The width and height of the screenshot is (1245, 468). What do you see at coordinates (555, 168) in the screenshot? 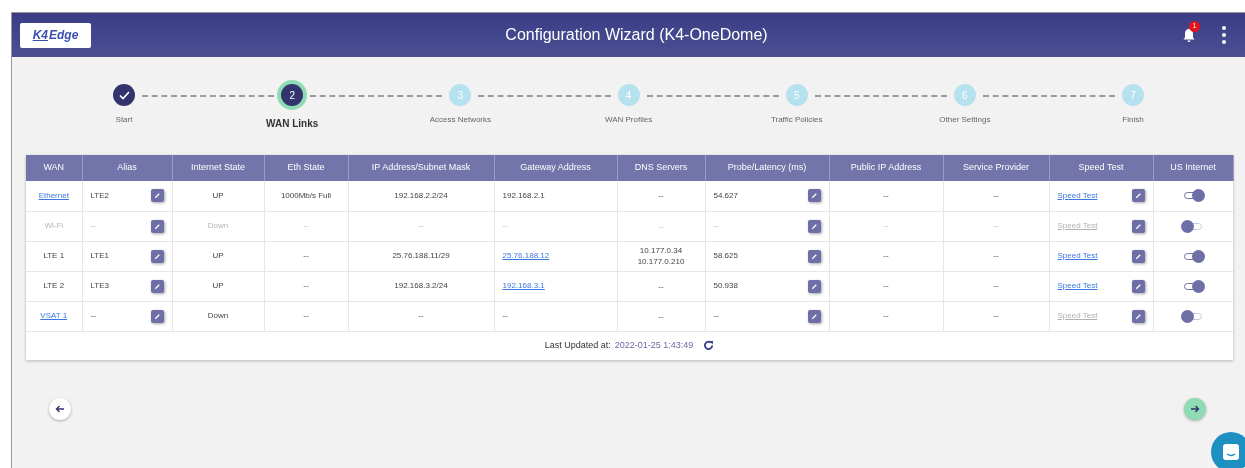
I see `column-header: Gateway Address` at bounding box center [555, 168].